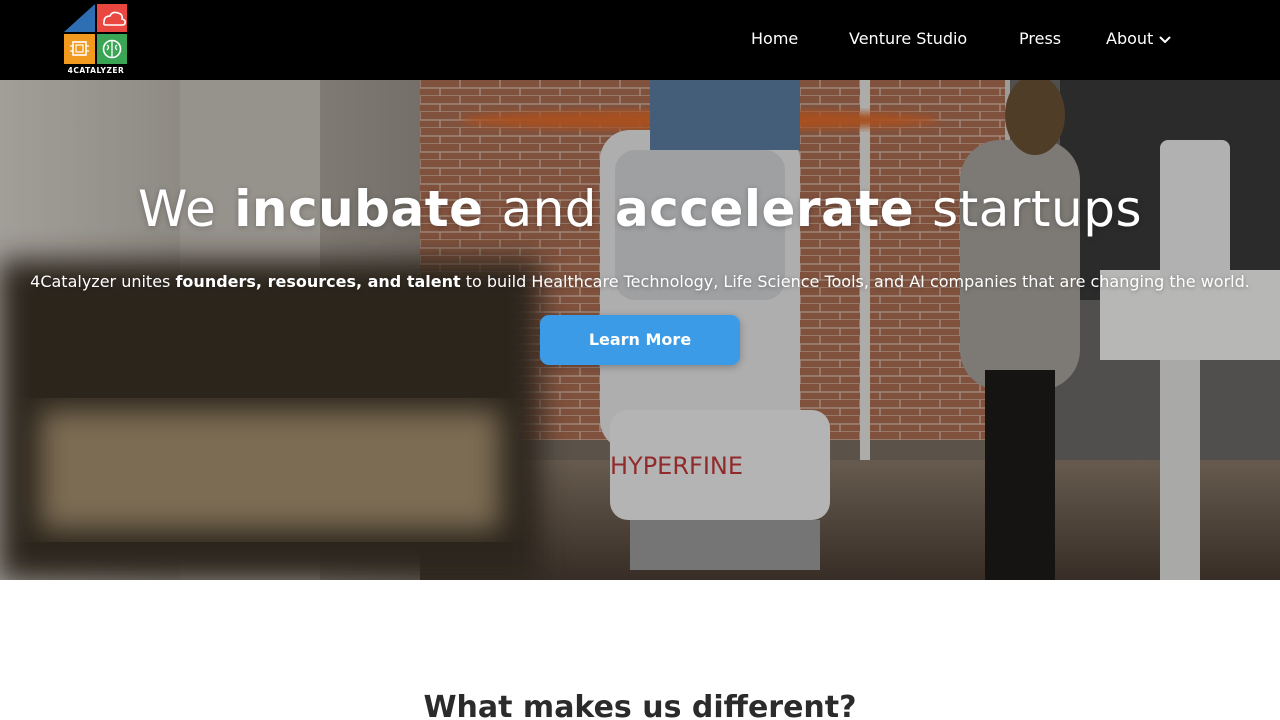 This screenshot has height=720, width=1280. What do you see at coordinates (1165, 39) in the screenshot?
I see `chevron-down-icon` at bounding box center [1165, 39].